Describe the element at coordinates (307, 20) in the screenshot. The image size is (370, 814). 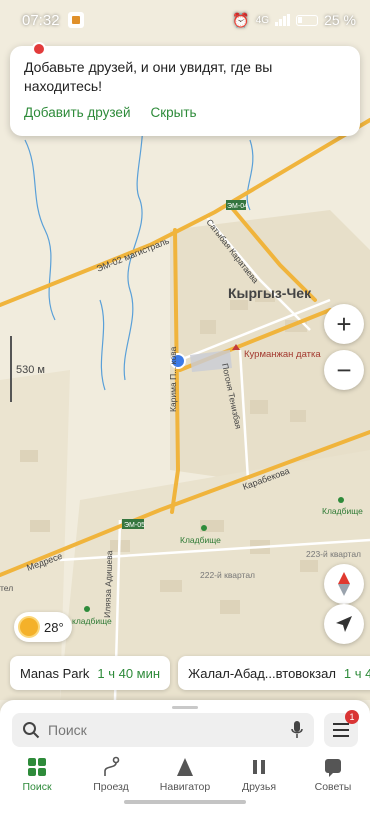
I see `battery-icon` at that location.